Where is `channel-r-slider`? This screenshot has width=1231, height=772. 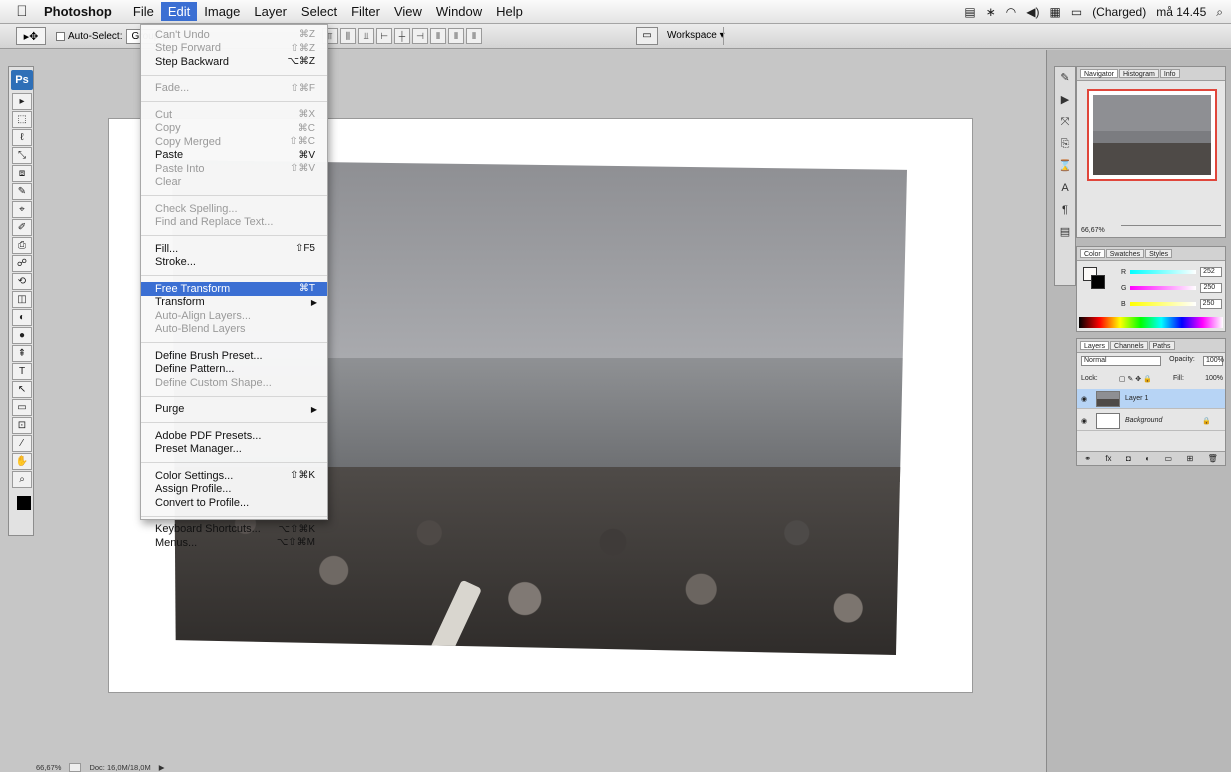 channel-r-slider is located at coordinates (1163, 272).